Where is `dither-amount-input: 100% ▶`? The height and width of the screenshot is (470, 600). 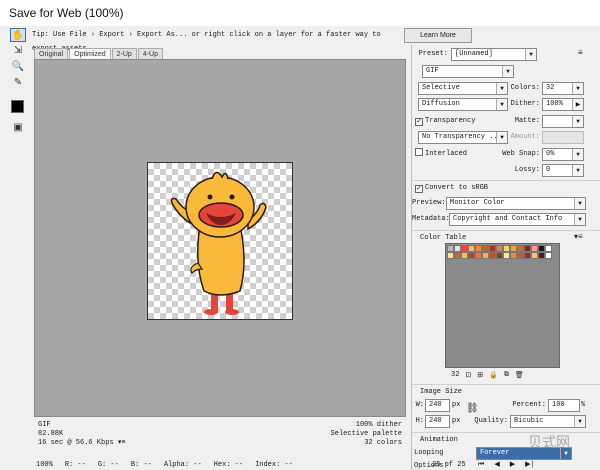 dither-amount-input: 100% ▶ is located at coordinates (563, 104).